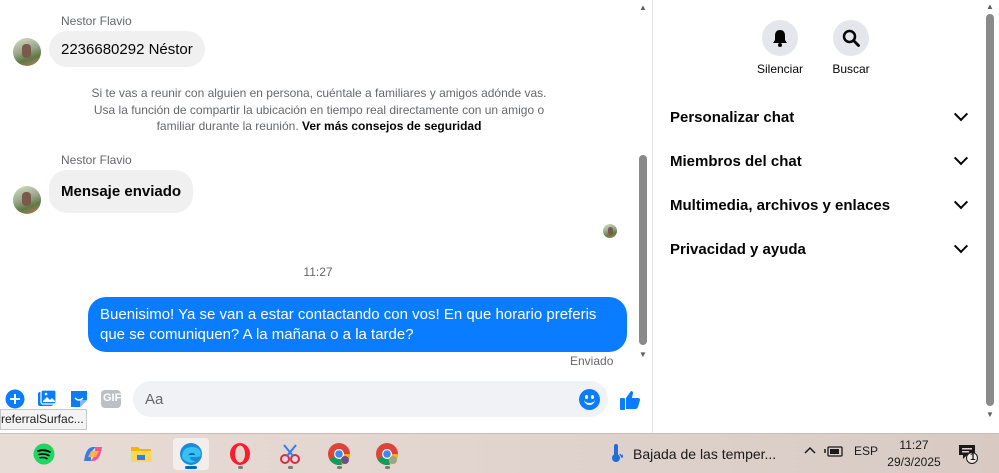 This screenshot has height=473, width=999. Describe the element at coordinates (318, 272) in the screenshot. I see `time-separator: 11:27` at that location.